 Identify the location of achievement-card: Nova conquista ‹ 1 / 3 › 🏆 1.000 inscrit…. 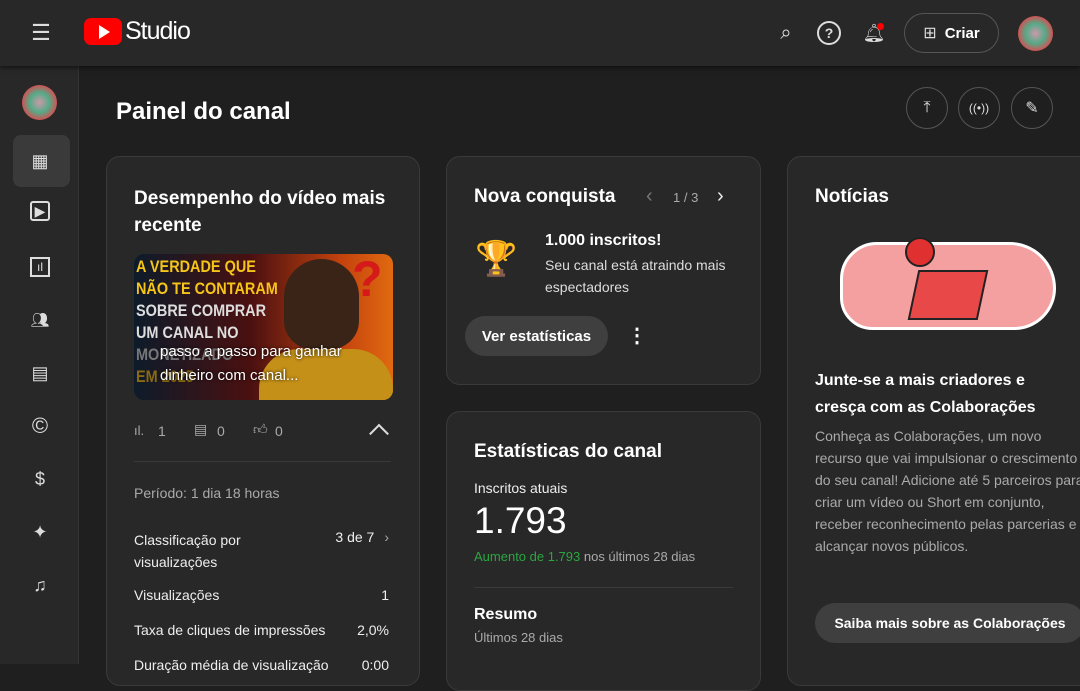
(603, 270).